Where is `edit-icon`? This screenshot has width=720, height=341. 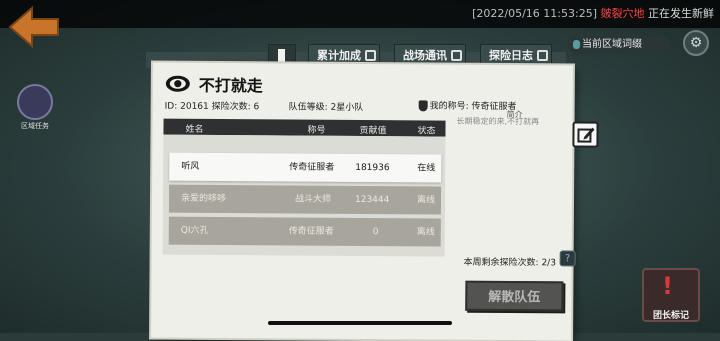
edit-icon is located at coordinates (586, 135).